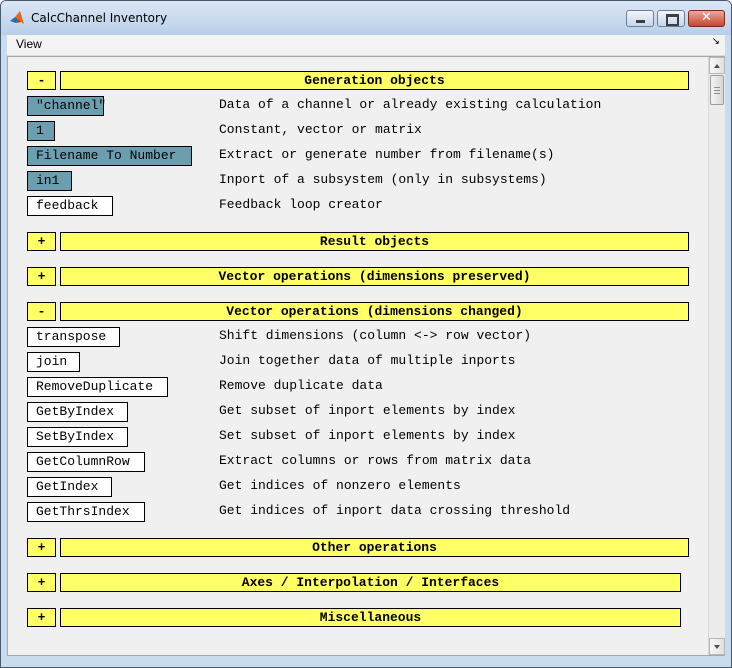 This screenshot has height=668, width=732. I want to click on block-item: join, so click(53, 362).